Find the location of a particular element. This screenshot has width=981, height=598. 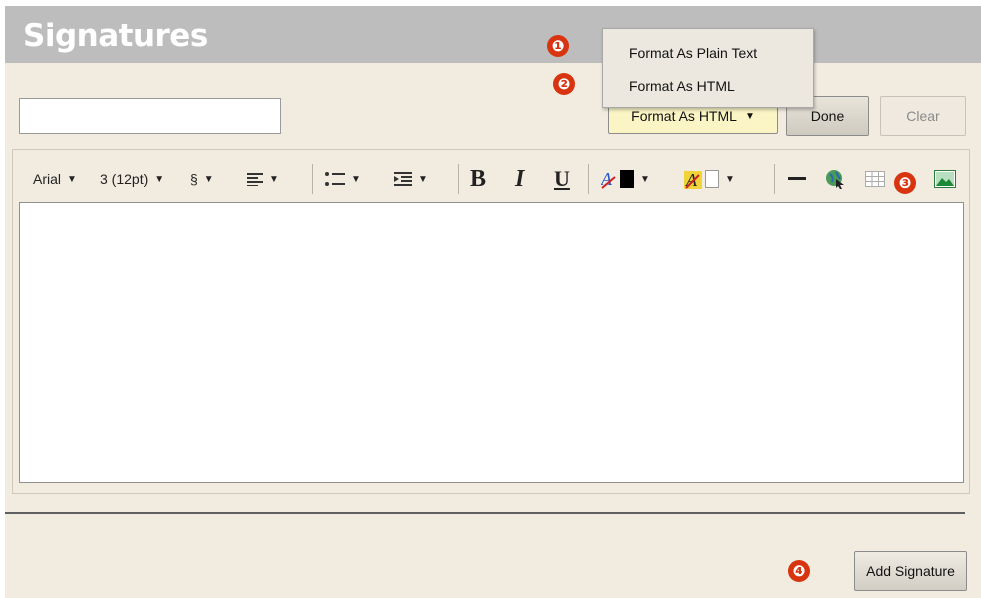

align-left-icon is located at coordinates (255, 179).